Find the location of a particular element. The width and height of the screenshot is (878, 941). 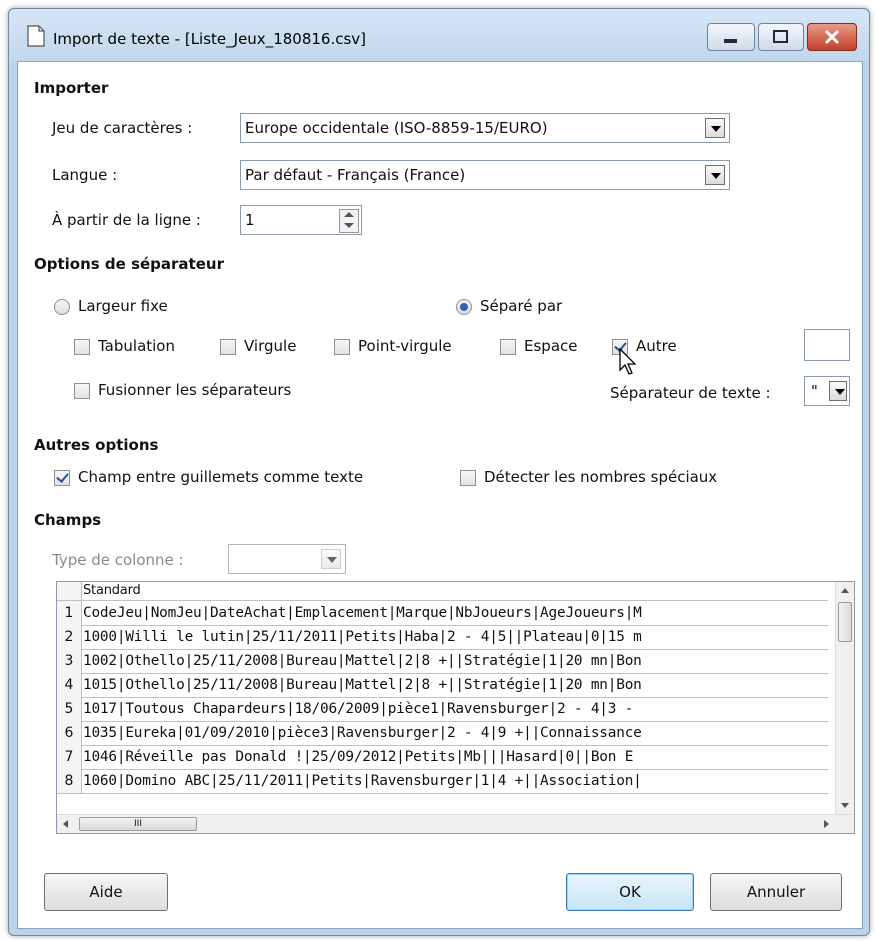

vertical-scroll-thumb is located at coordinates (845, 622).